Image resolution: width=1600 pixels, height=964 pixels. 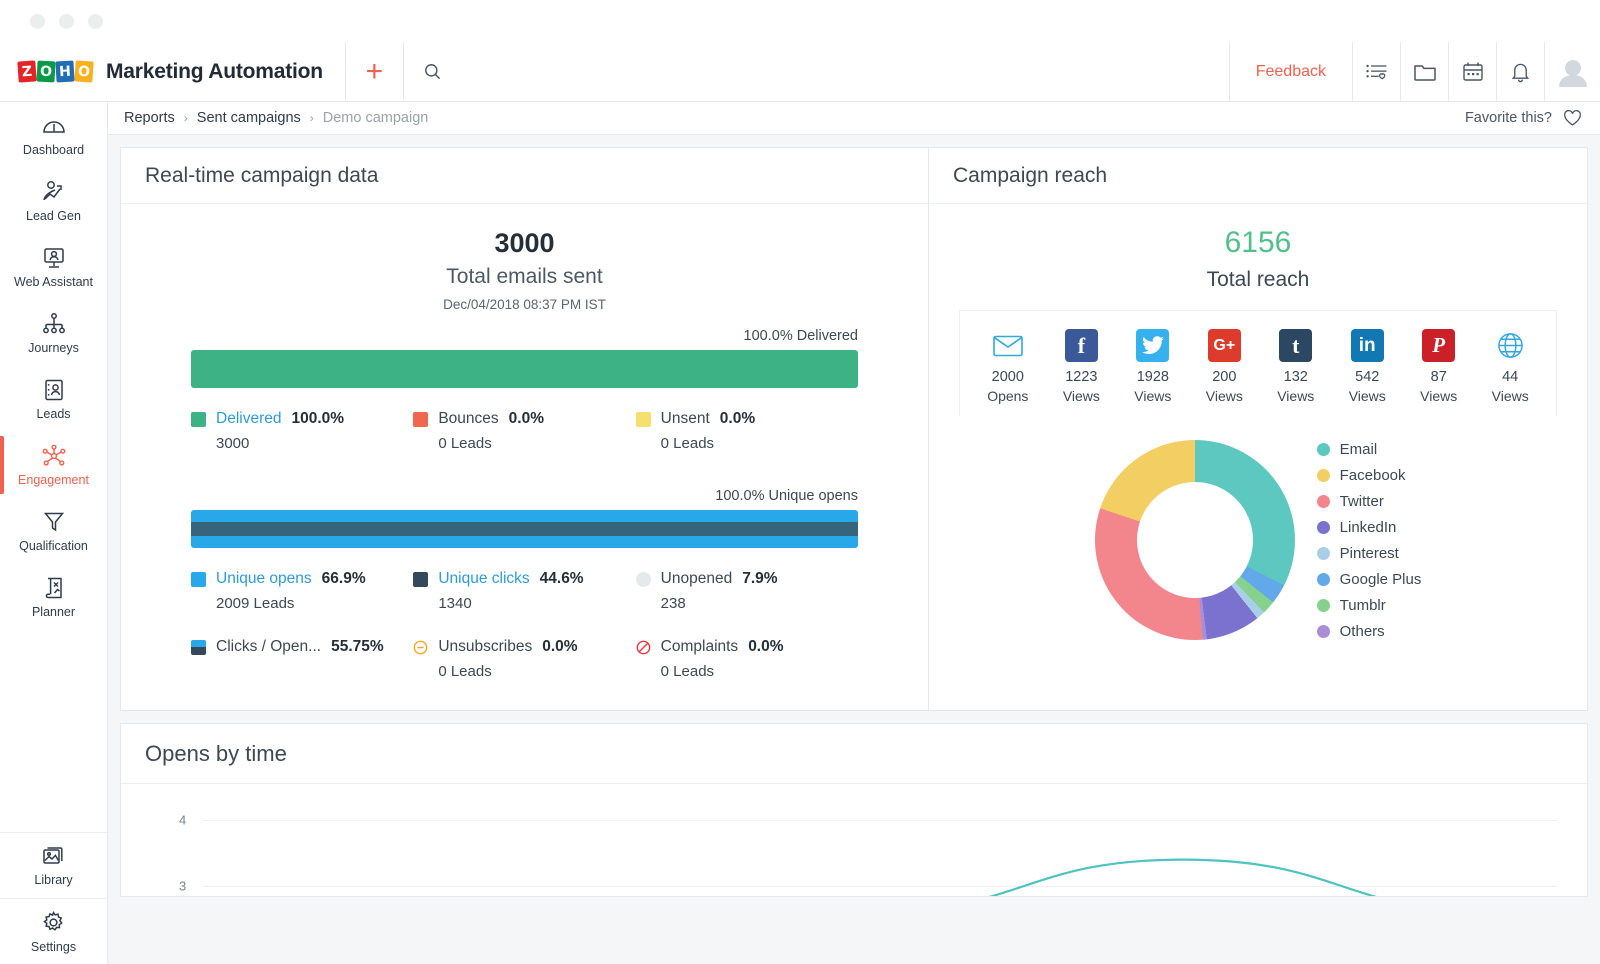 I want to click on sidebar-item-dashboard: Dashboard, so click(x=53, y=135).